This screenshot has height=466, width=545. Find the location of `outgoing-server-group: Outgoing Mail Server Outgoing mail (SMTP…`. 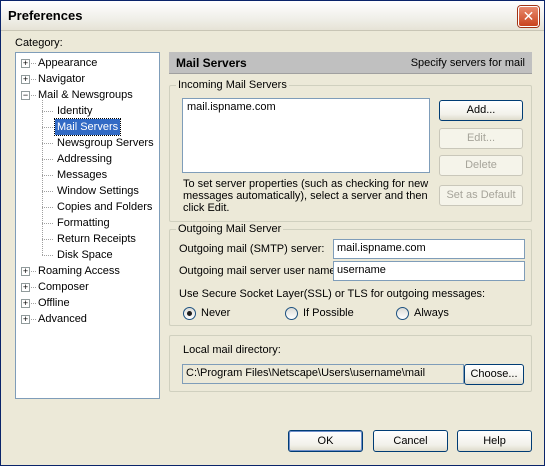

outgoing-server-group: Outgoing Mail Server Outgoing mail (SMTP… is located at coordinates (350, 274).